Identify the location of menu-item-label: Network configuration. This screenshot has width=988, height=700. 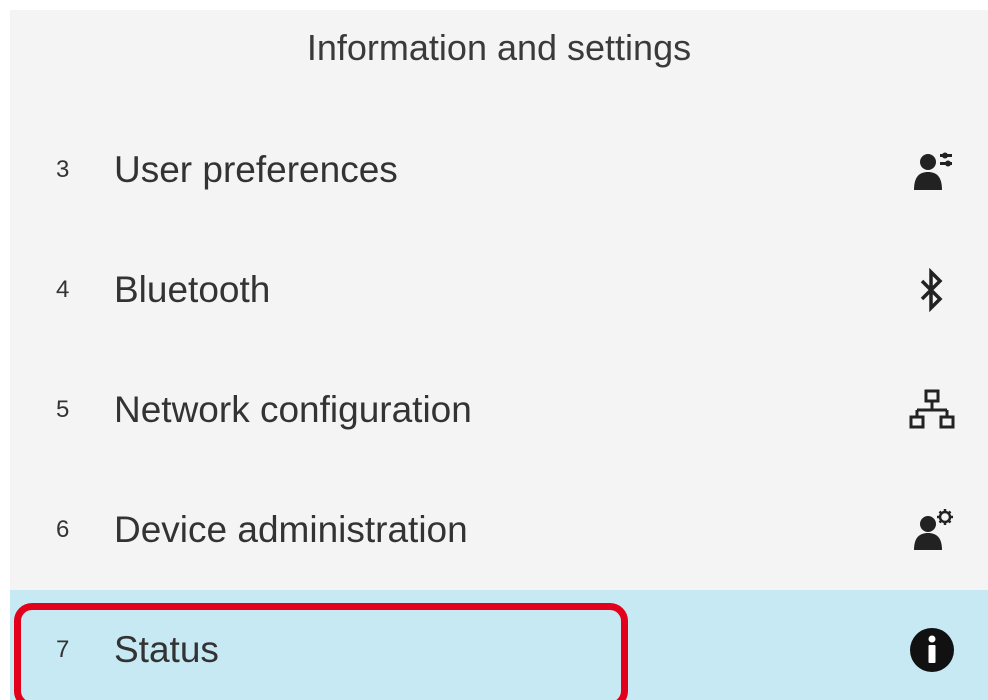
(293, 409).